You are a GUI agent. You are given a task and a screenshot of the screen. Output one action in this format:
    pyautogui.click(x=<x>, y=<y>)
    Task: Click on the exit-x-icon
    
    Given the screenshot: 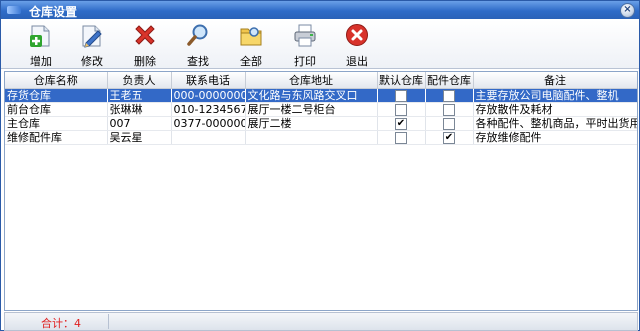 What is the action you would take?
    pyautogui.click(x=357, y=35)
    